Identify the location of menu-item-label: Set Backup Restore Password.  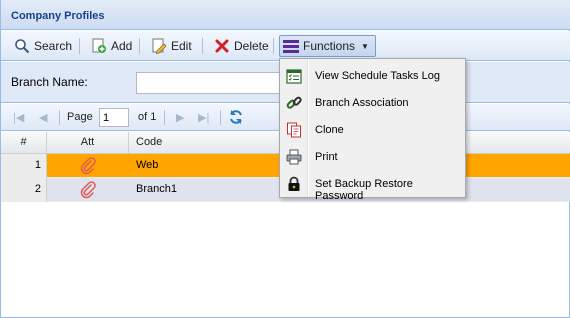
(364, 190).